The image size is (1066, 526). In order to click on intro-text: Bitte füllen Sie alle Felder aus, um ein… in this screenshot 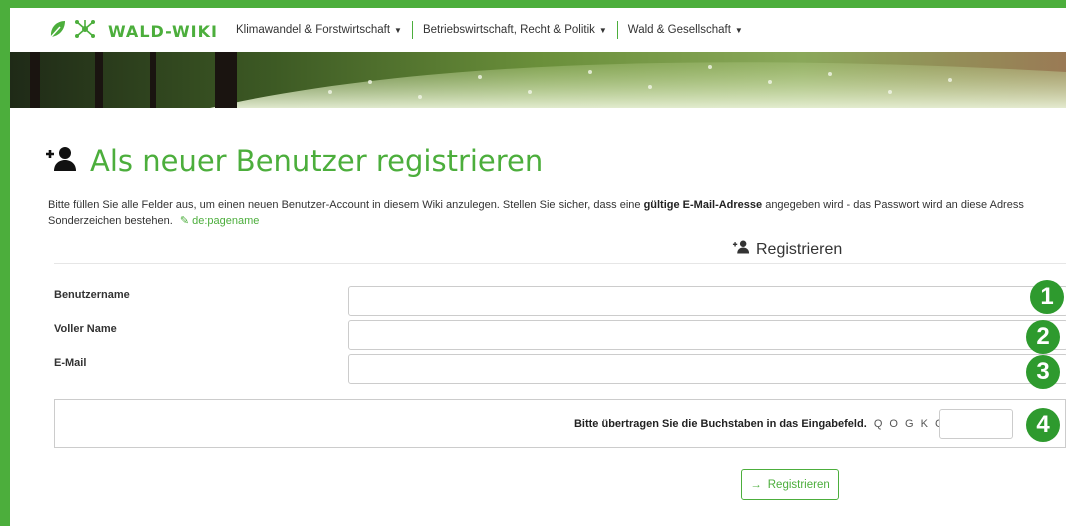, I will do `click(557, 213)`.